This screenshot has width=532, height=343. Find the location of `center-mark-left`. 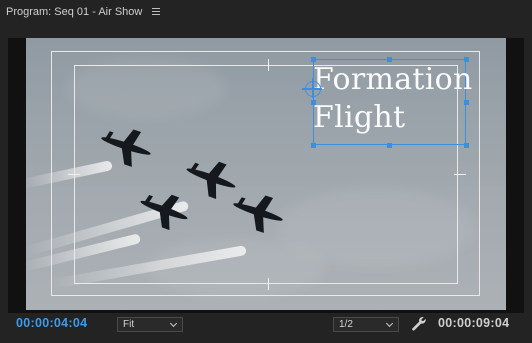

center-mark-left is located at coordinates (74, 174).